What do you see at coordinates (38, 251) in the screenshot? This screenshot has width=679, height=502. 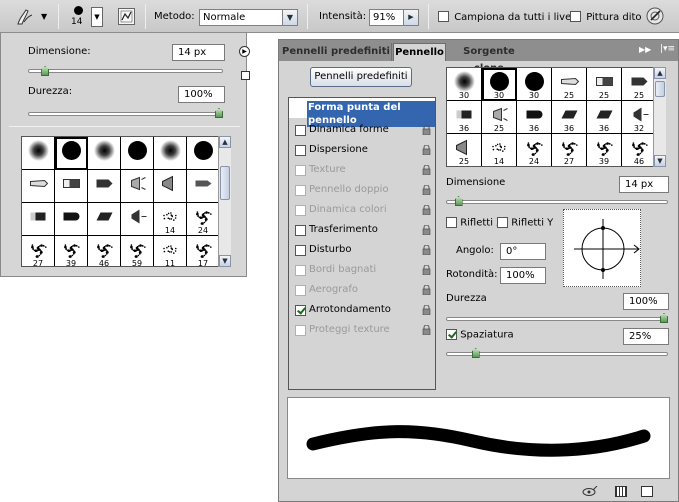 I see `picker-brush-cell: 27` at bounding box center [38, 251].